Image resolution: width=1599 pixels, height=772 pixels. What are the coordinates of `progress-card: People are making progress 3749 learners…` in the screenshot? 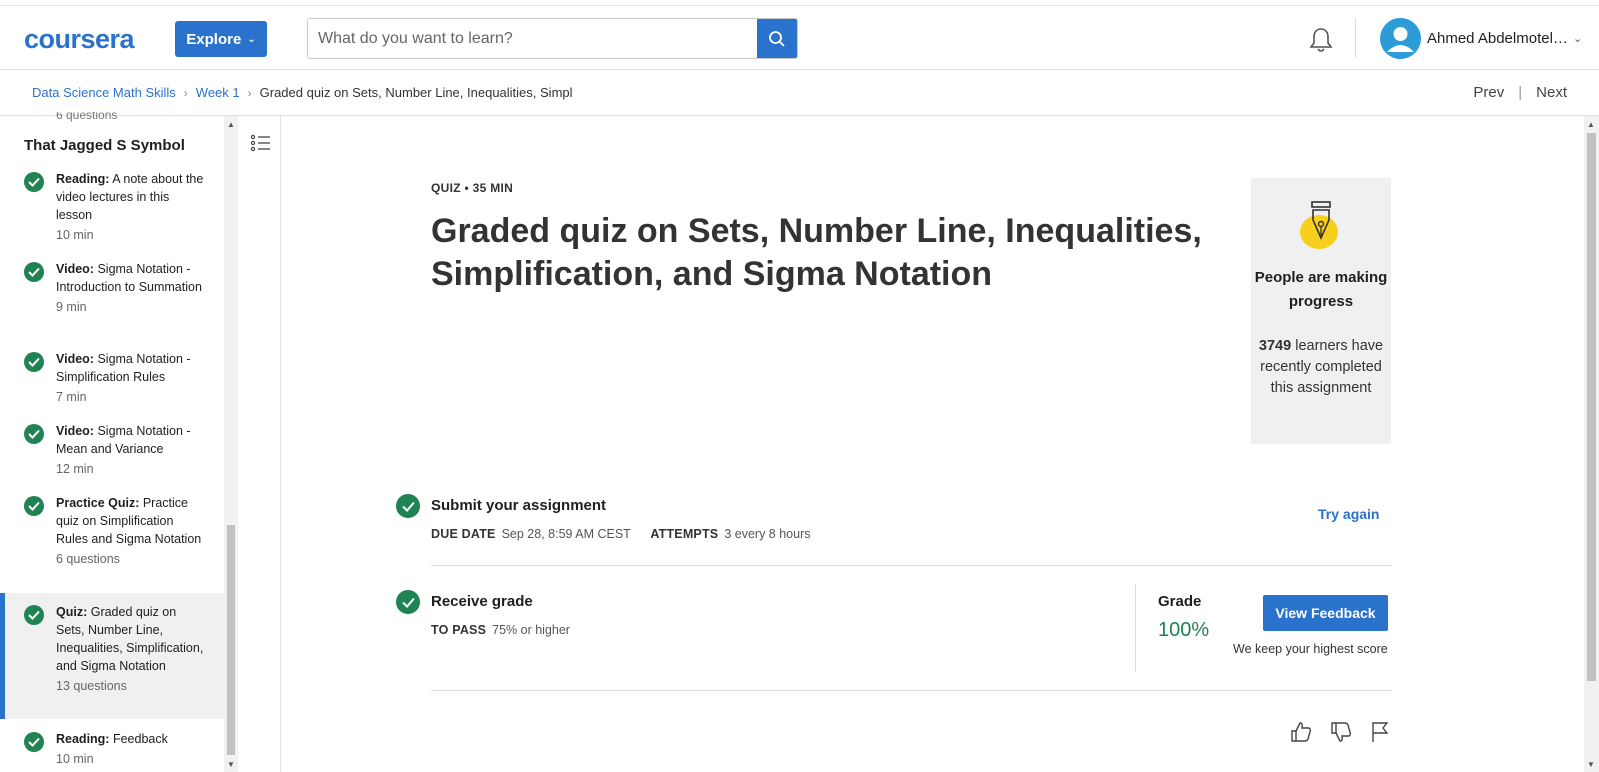 It's located at (1321, 311).